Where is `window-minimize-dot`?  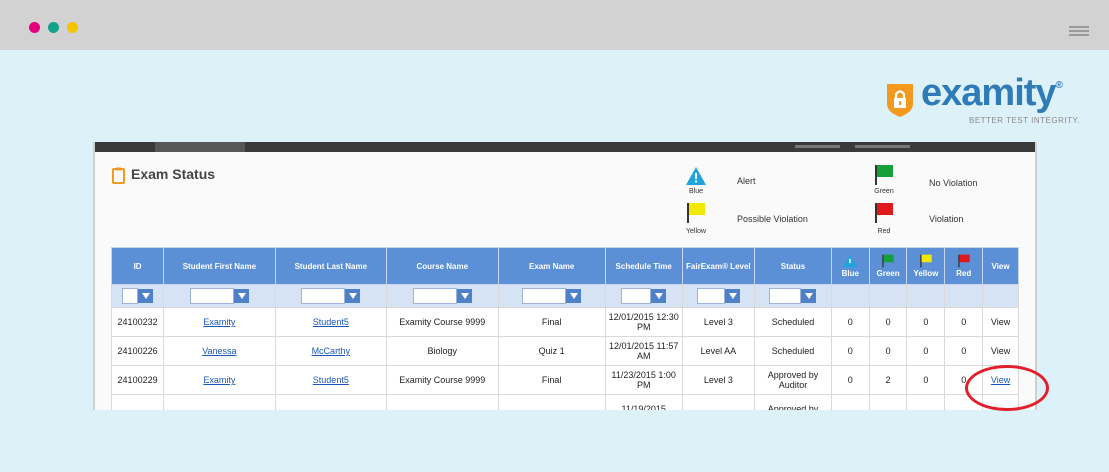
window-minimize-dot is located at coordinates (53, 27).